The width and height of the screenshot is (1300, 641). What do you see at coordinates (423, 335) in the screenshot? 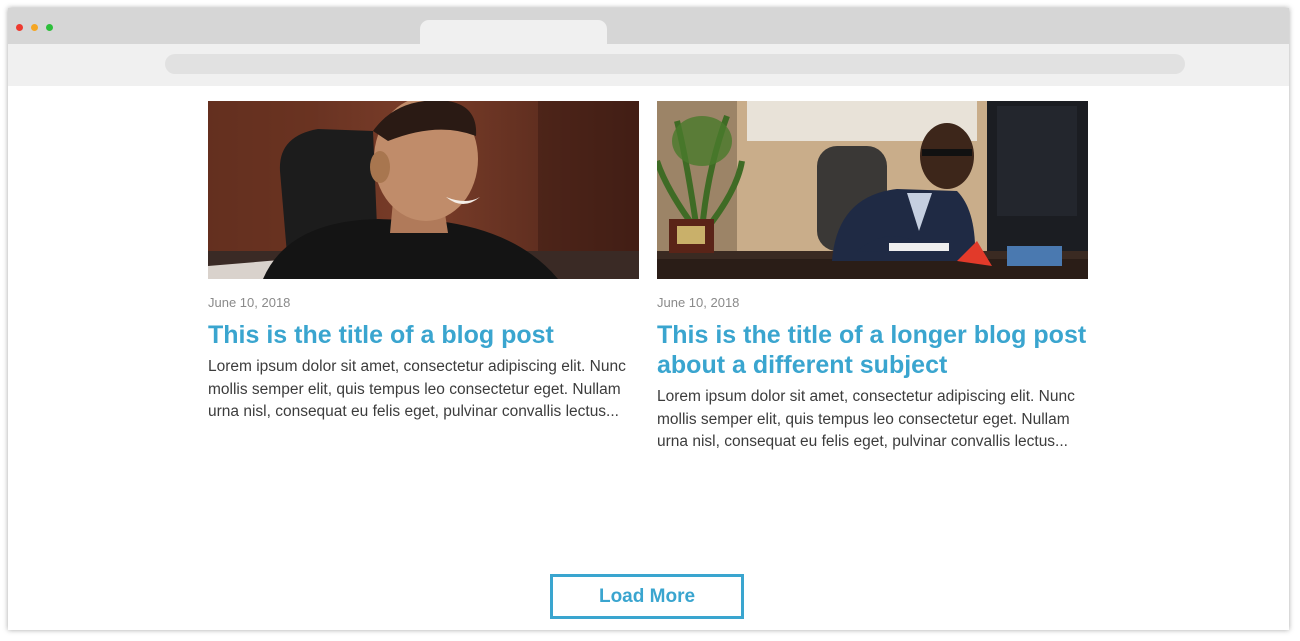
I see `post-title: This is the title of a blog post` at bounding box center [423, 335].